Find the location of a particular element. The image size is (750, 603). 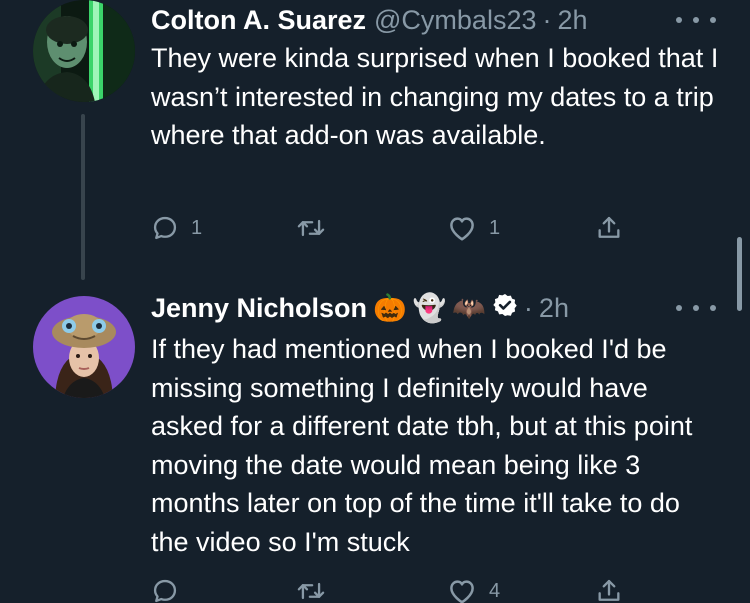

avatar-colton-image is located at coordinates (84, 51).